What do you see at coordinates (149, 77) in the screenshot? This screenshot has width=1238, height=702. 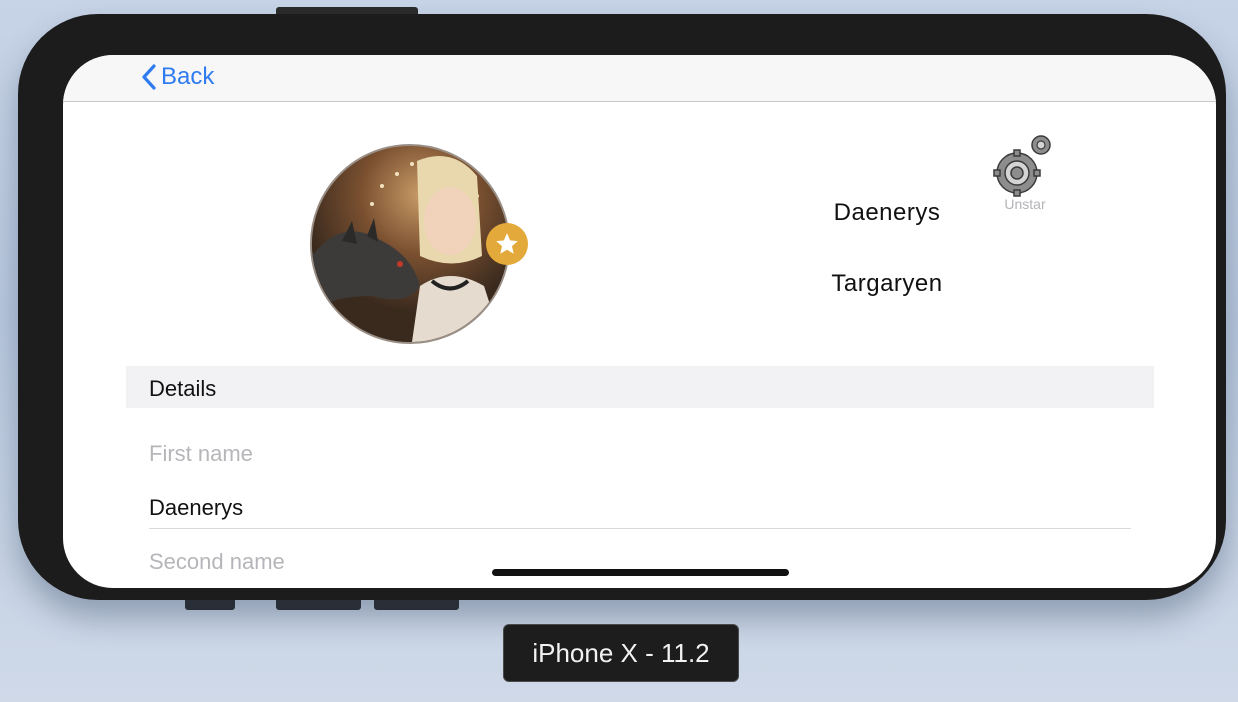 I see `chevron-left-icon` at bounding box center [149, 77].